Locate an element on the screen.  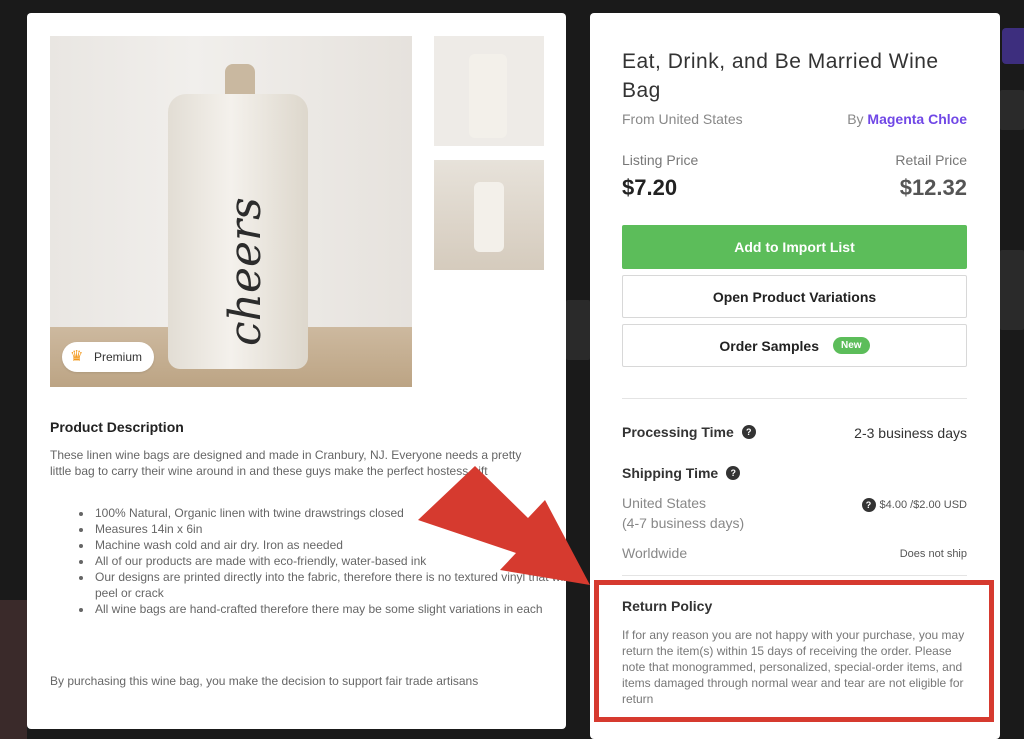
shipping-destination-us: United States (4-7 business days) is located at coordinates (683, 513).